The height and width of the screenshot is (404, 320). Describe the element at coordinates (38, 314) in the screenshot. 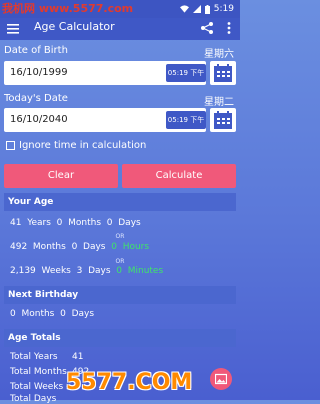

I see `nb-months-label: Months` at that location.